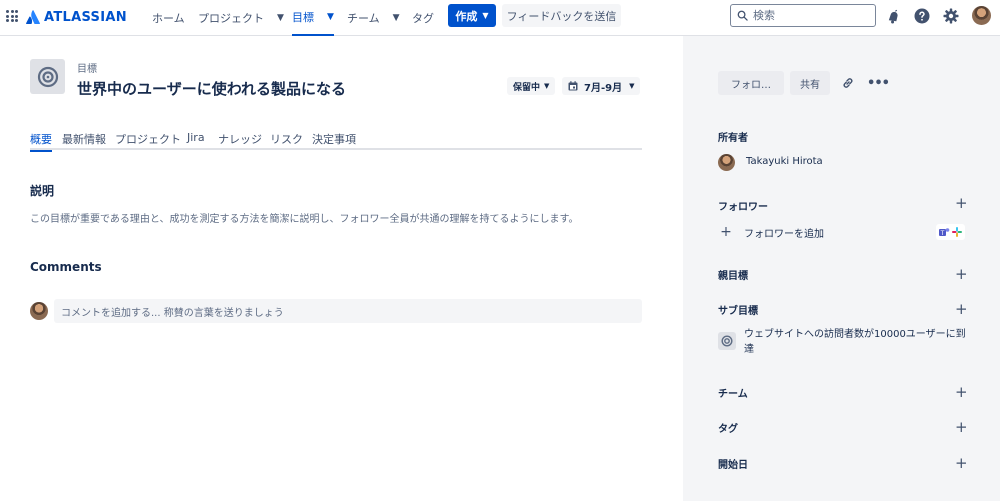 The image size is (1000, 501). What do you see at coordinates (527, 87) in the screenshot?
I see `status-label: 保留中` at bounding box center [527, 87].